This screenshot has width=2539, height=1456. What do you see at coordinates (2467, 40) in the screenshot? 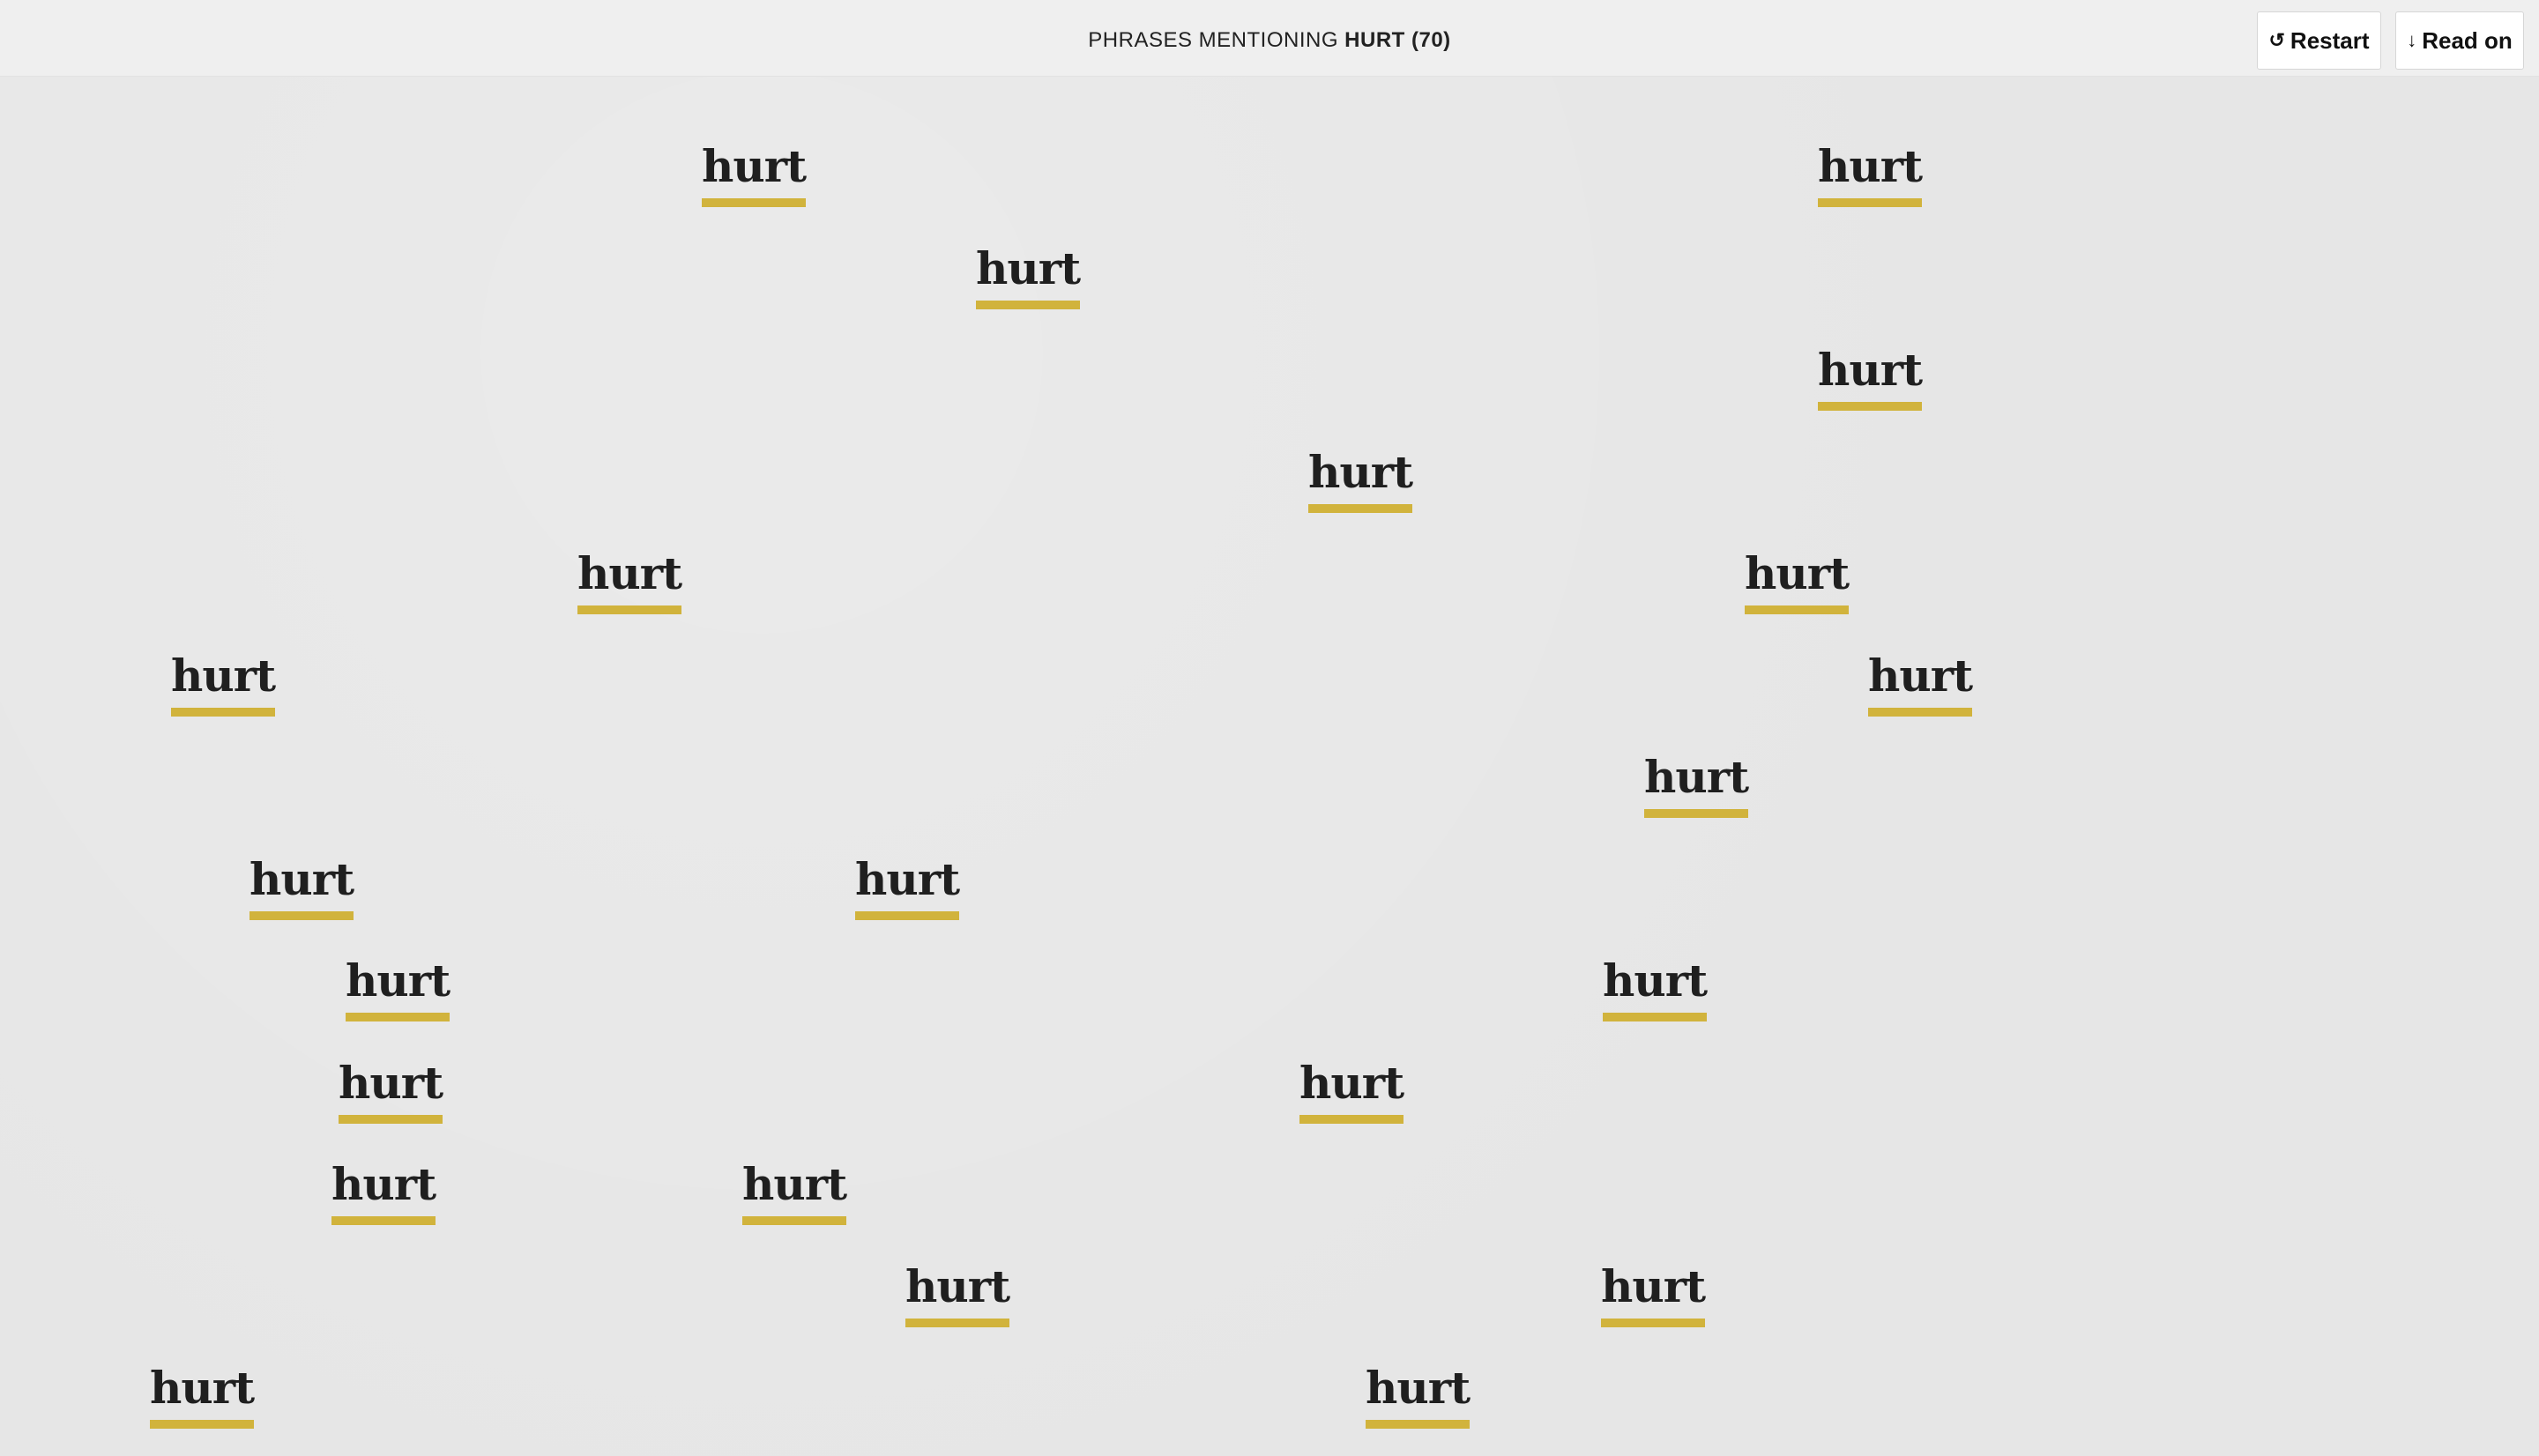
I see `read-on-label: Read on` at bounding box center [2467, 40].